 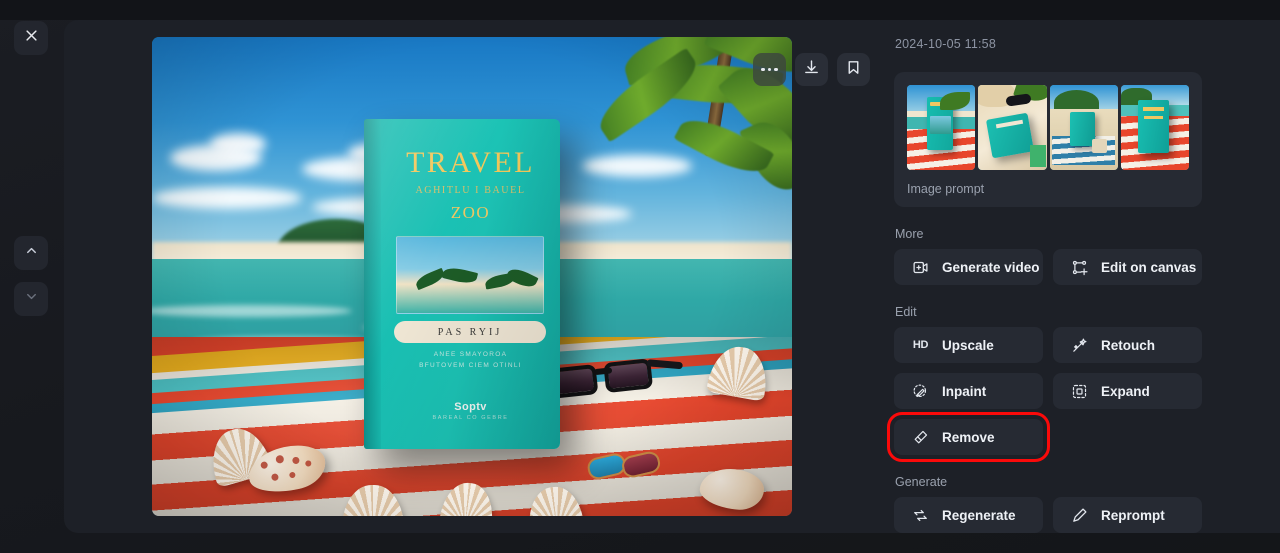 I want to click on edit-on-canvas-label: Edit on canvas, so click(x=1149, y=267).